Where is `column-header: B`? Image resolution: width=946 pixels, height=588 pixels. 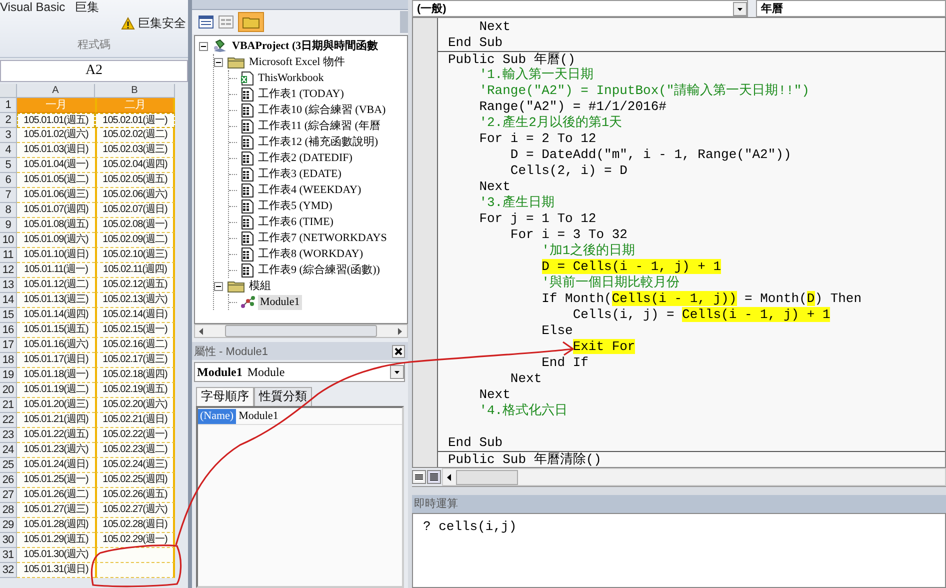
column-header: B is located at coordinates (135, 91).